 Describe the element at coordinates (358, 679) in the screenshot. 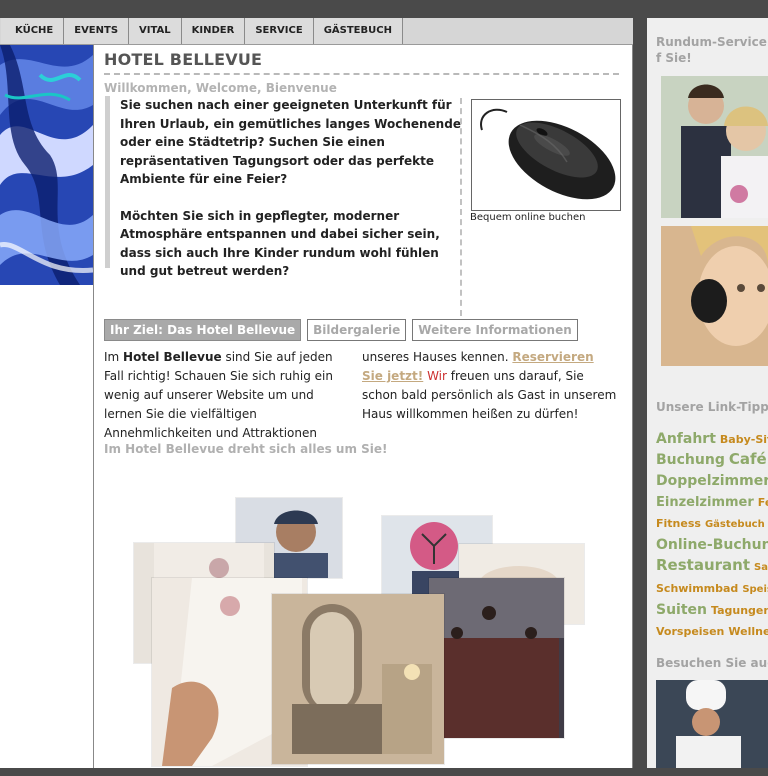

I see `photo-living-room` at that location.